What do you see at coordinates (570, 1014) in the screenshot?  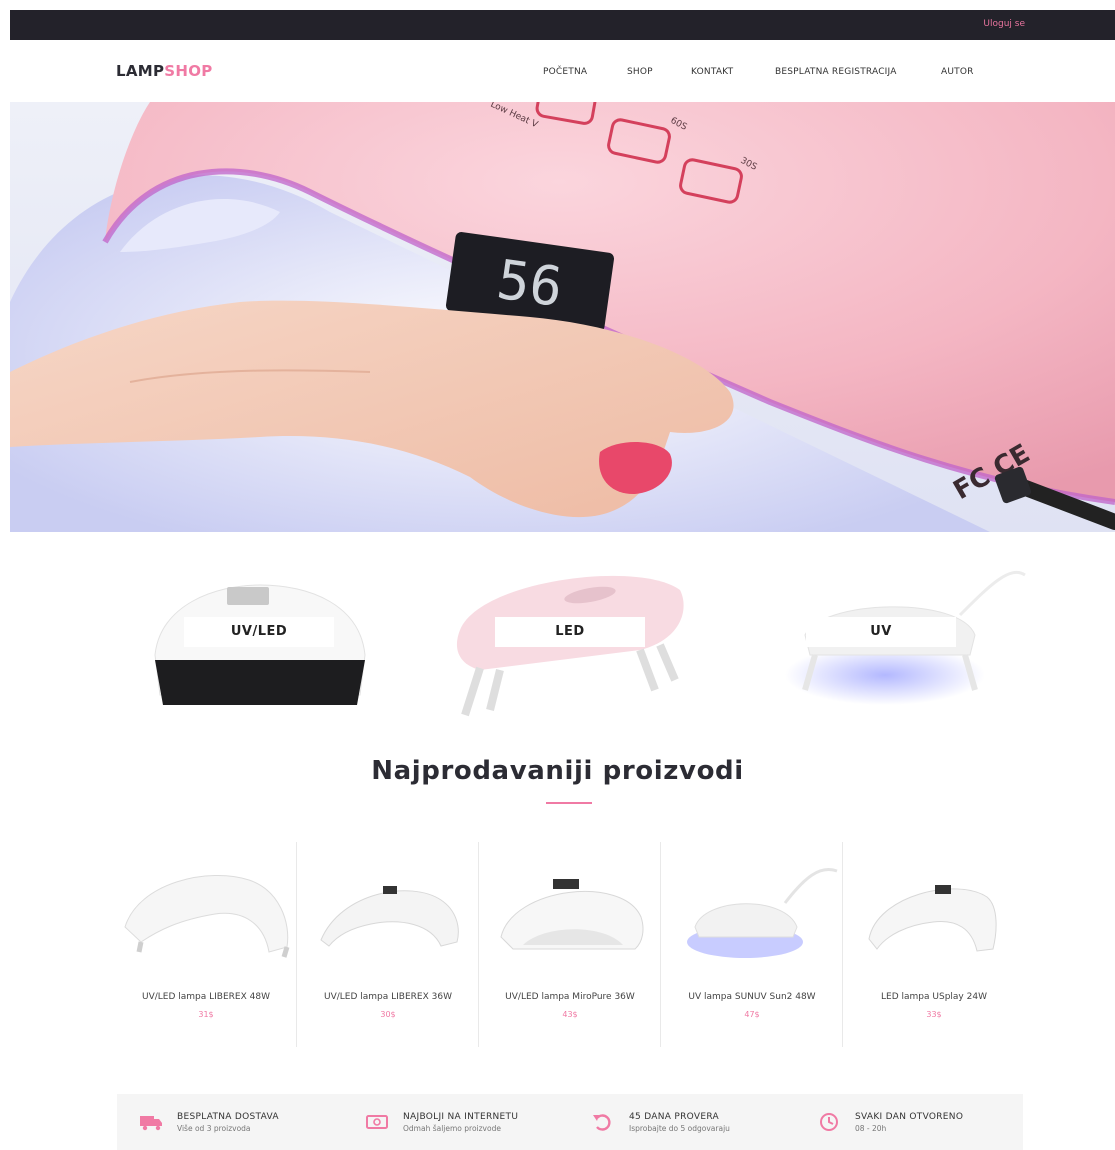 I see `product-price: 43$` at bounding box center [570, 1014].